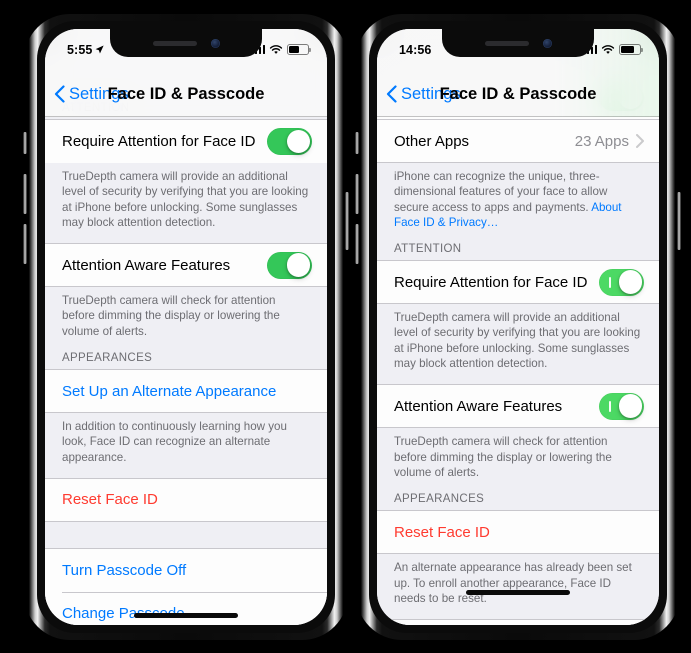  Describe the element at coordinates (428, 249) in the screenshot. I see `section-header-attention: ATTENTION` at that location.